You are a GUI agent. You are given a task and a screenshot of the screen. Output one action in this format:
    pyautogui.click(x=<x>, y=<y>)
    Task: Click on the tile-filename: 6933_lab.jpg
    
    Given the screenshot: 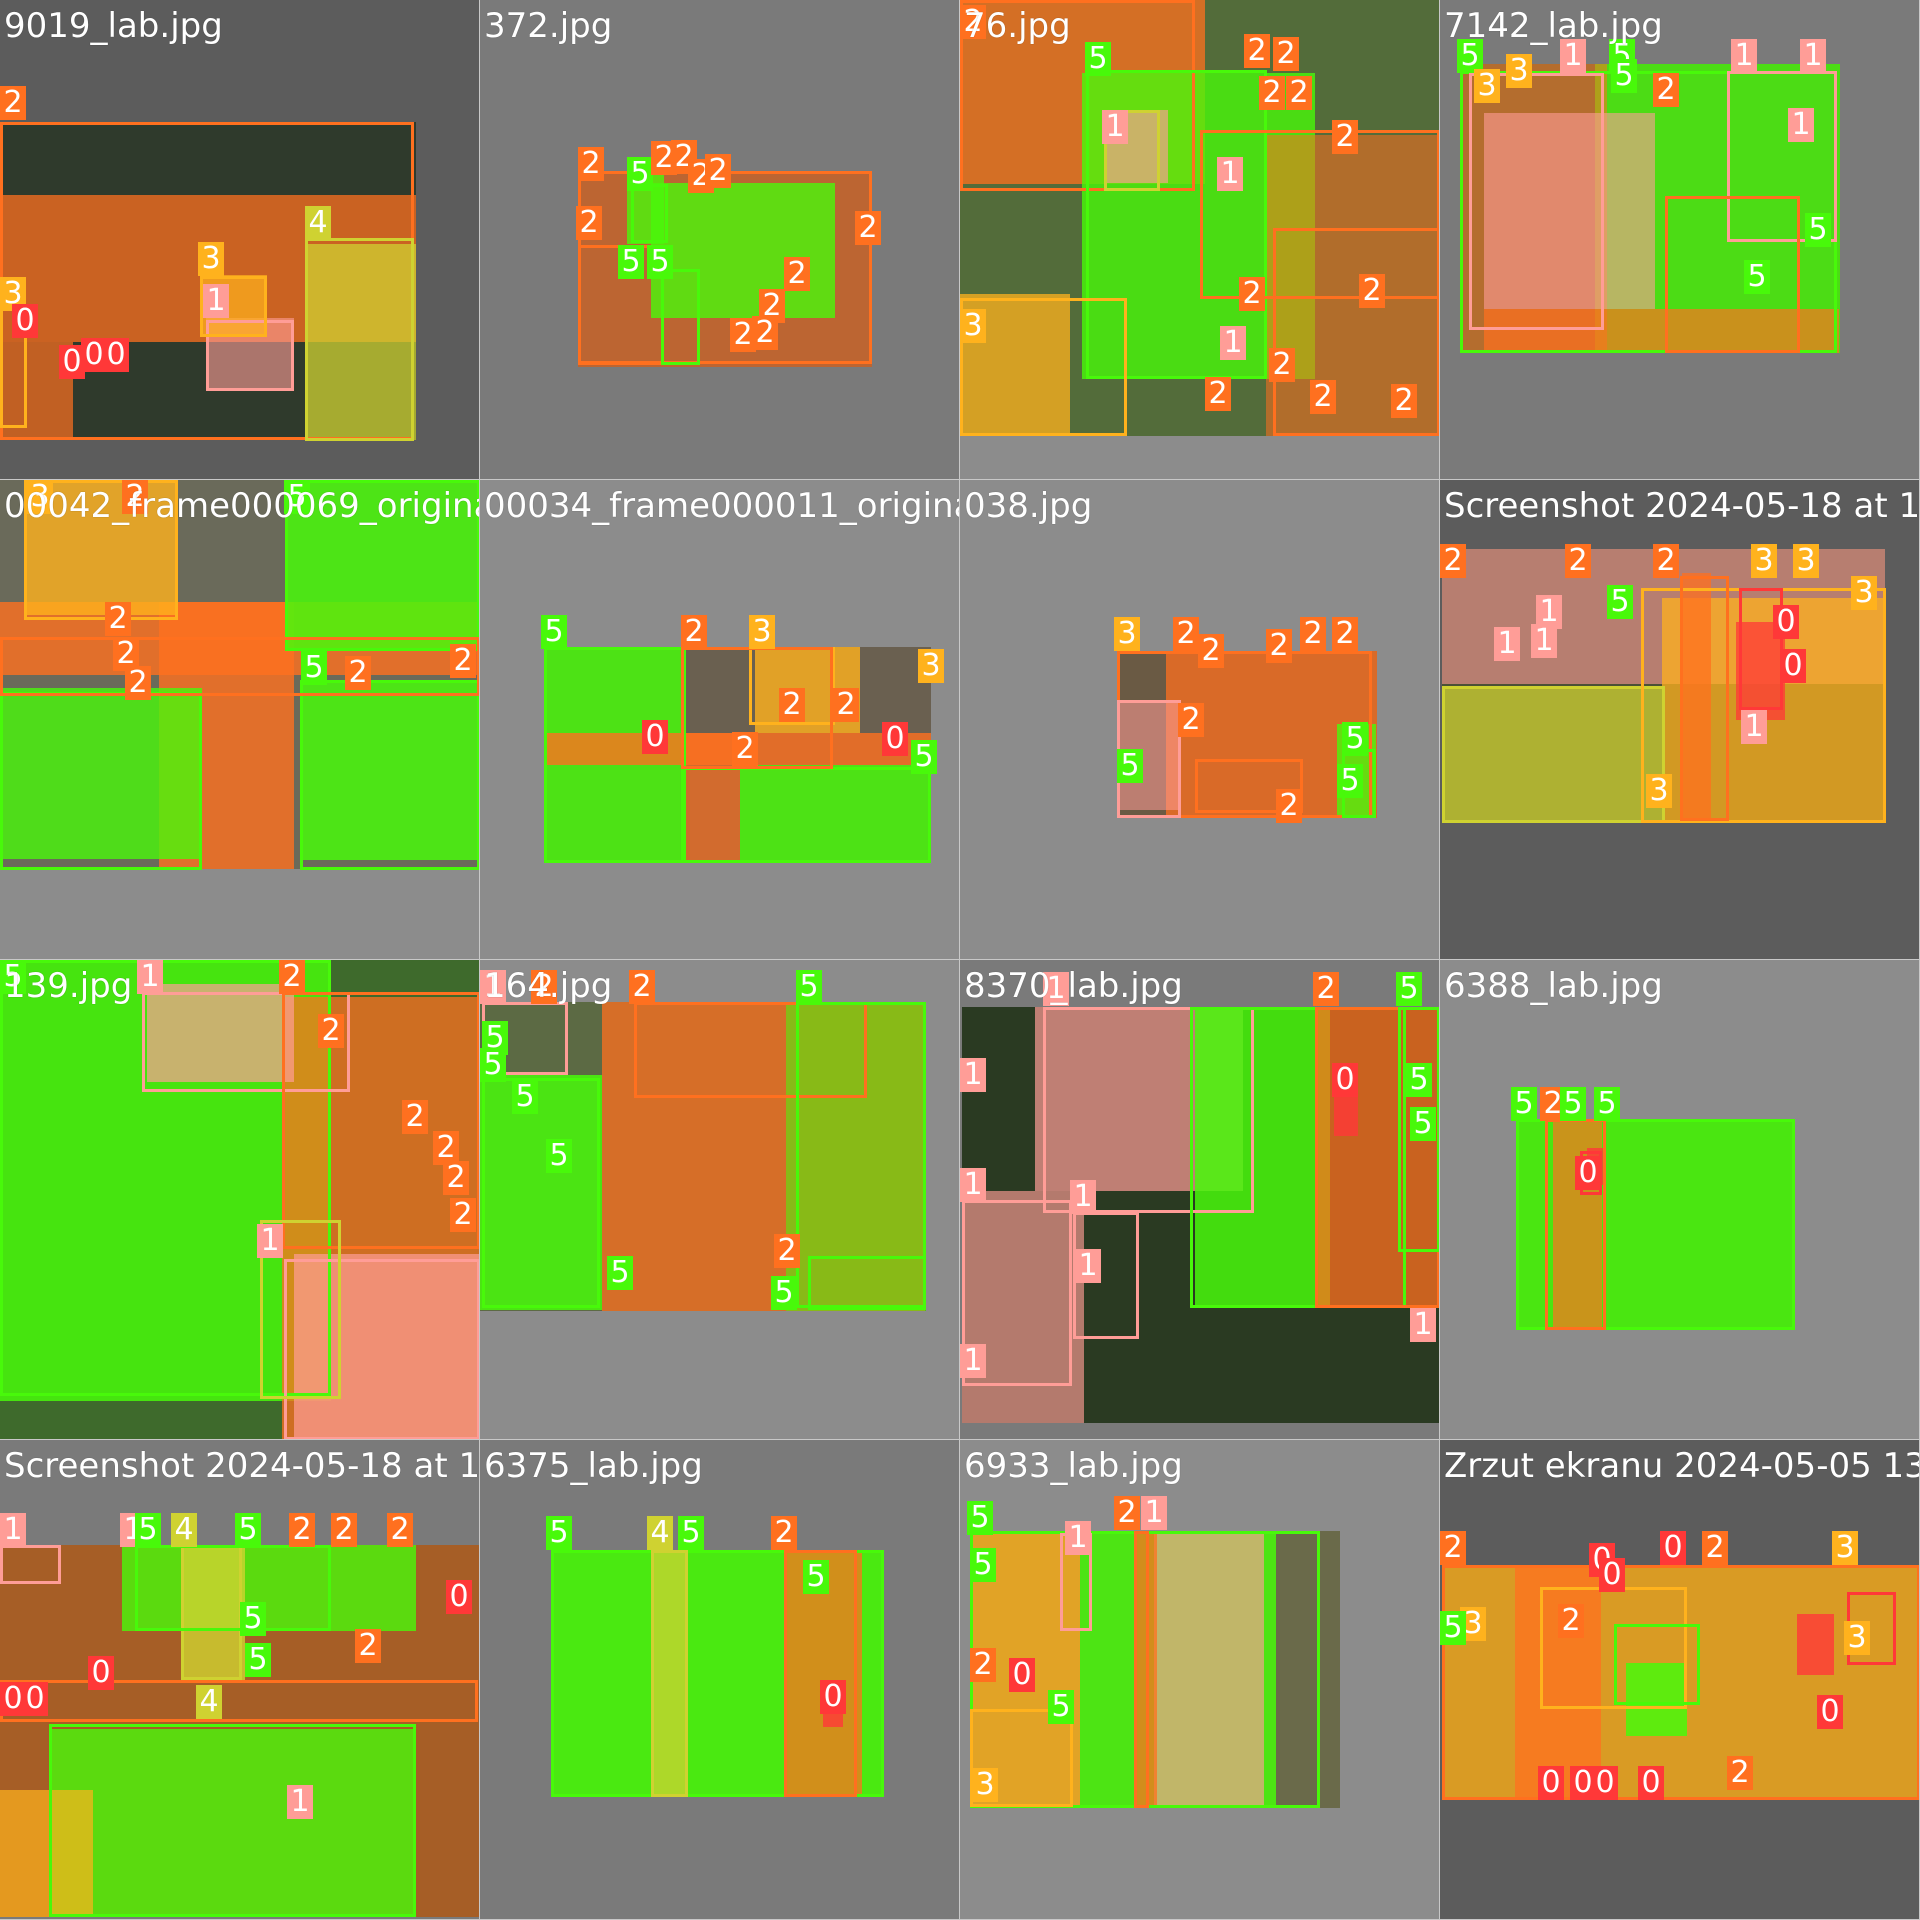 What is the action you would take?
    pyautogui.click(x=1073, y=1466)
    